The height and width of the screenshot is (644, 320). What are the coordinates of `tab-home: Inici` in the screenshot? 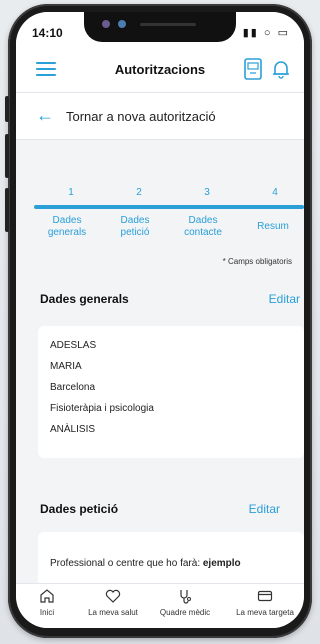 It's located at (49, 602).